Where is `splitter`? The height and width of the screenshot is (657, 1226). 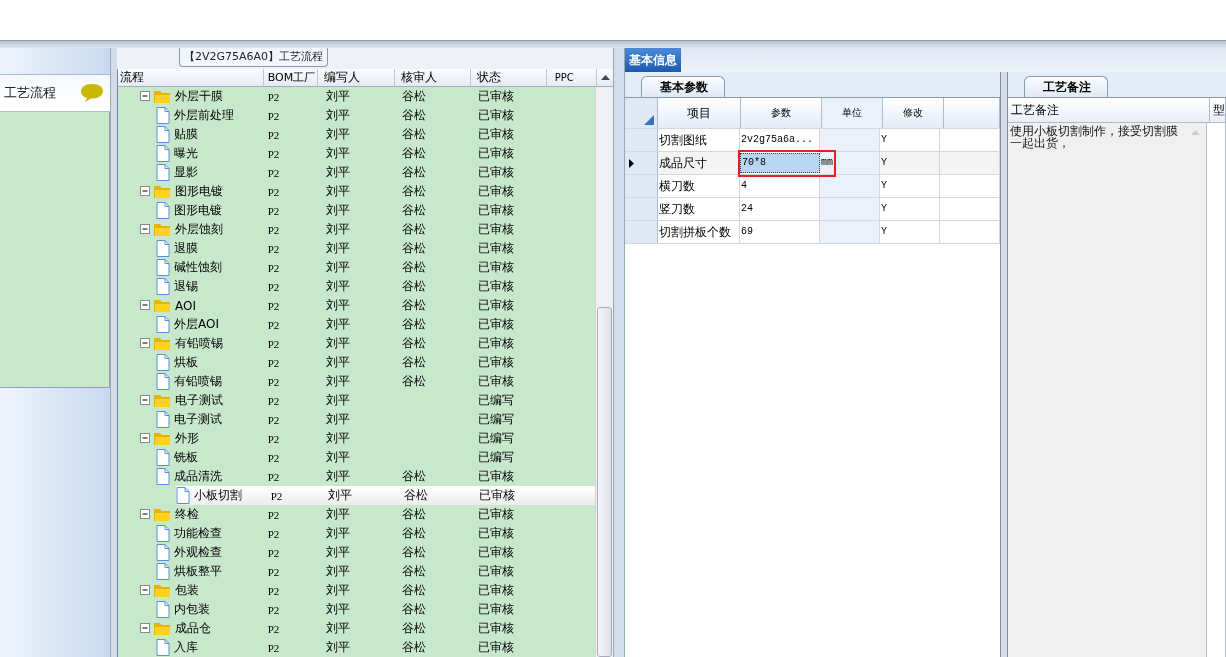 splitter is located at coordinates (1004, 364).